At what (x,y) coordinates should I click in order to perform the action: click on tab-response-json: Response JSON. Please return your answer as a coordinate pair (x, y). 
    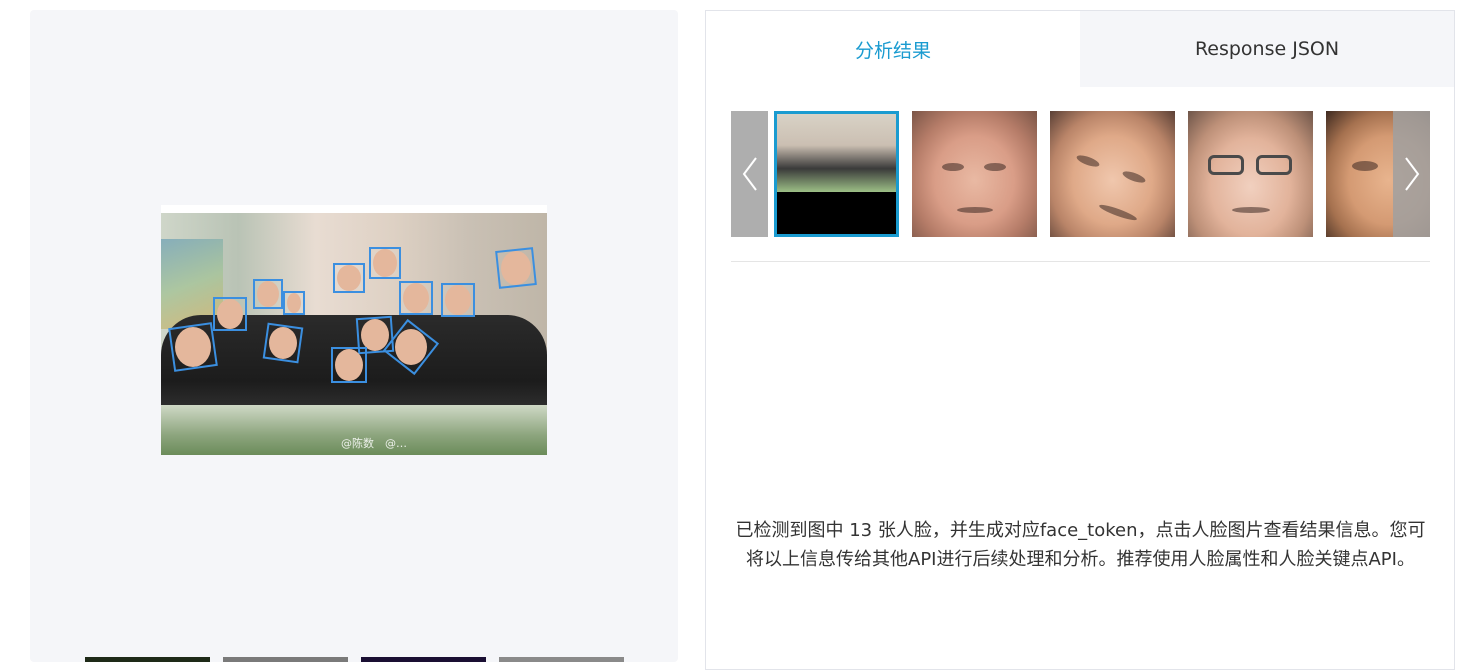
    Looking at the image, I should click on (1267, 49).